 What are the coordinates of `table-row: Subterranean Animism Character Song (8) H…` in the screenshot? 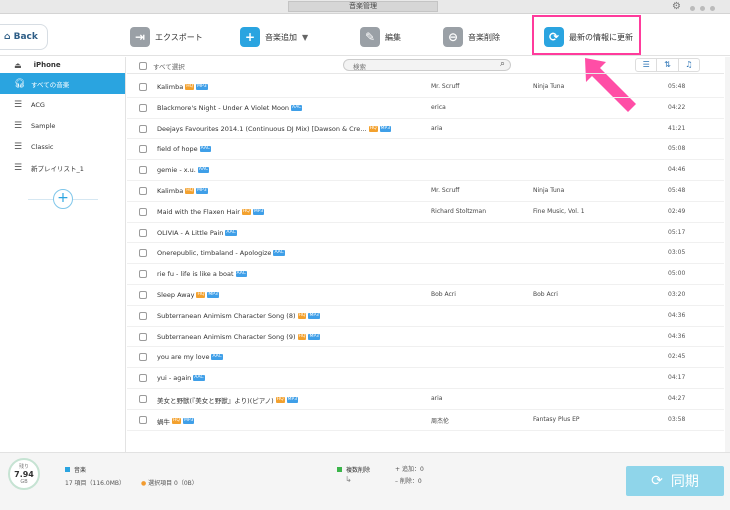 It's located at (425, 316).